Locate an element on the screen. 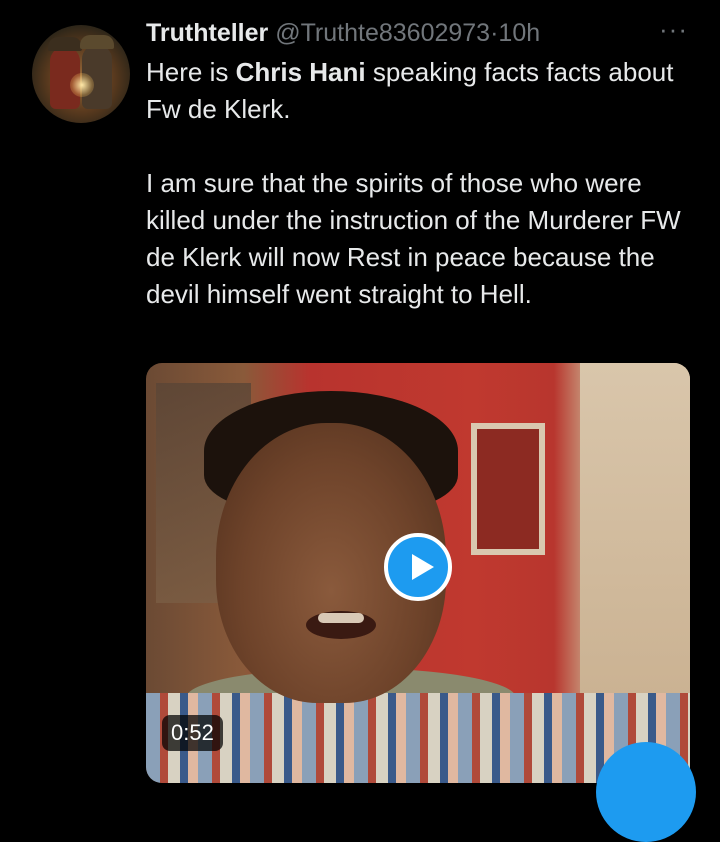 The width and height of the screenshot is (720, 842). avatar is located at coordinates (81, 74).